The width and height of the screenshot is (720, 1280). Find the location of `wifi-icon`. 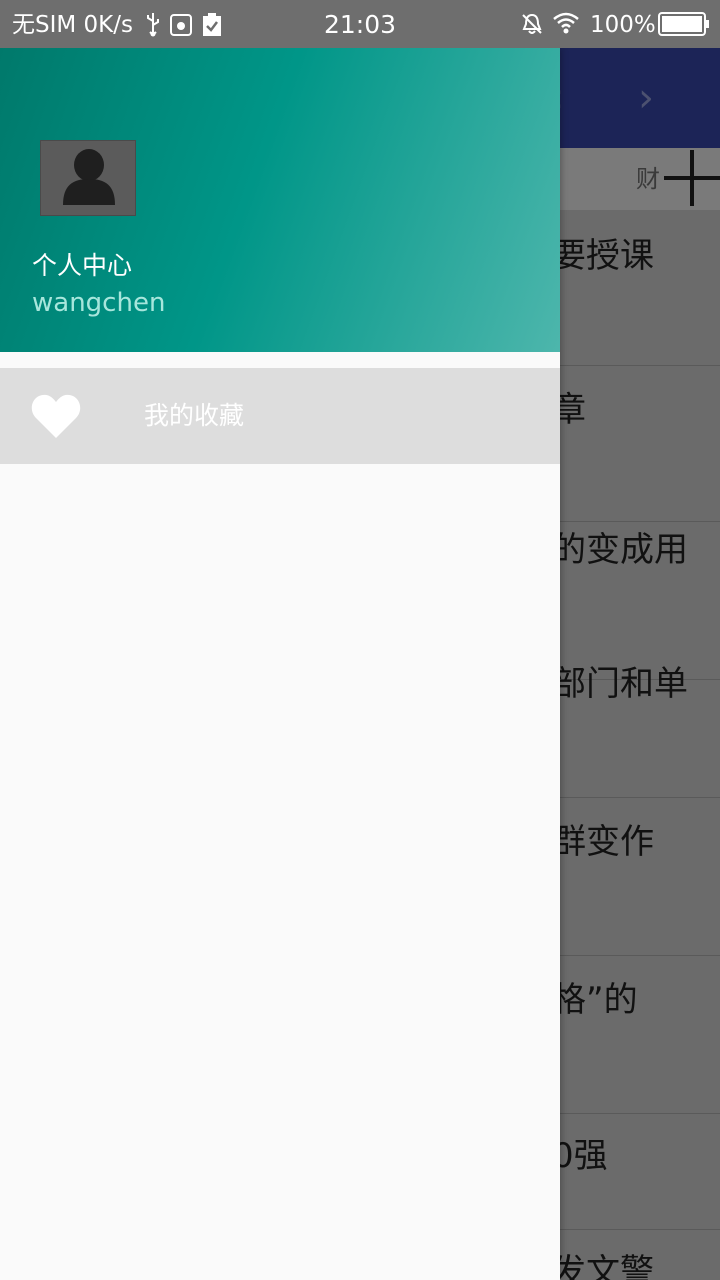

wifi-icon is located at coordinates (566, 23).